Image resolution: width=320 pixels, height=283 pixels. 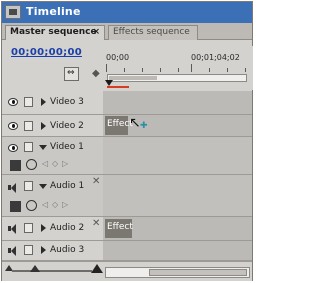 What do you see at coordinates (119, 228) in the screenshot?
I see `clip-audio-2: Effect` at bounding box center [119, 228].